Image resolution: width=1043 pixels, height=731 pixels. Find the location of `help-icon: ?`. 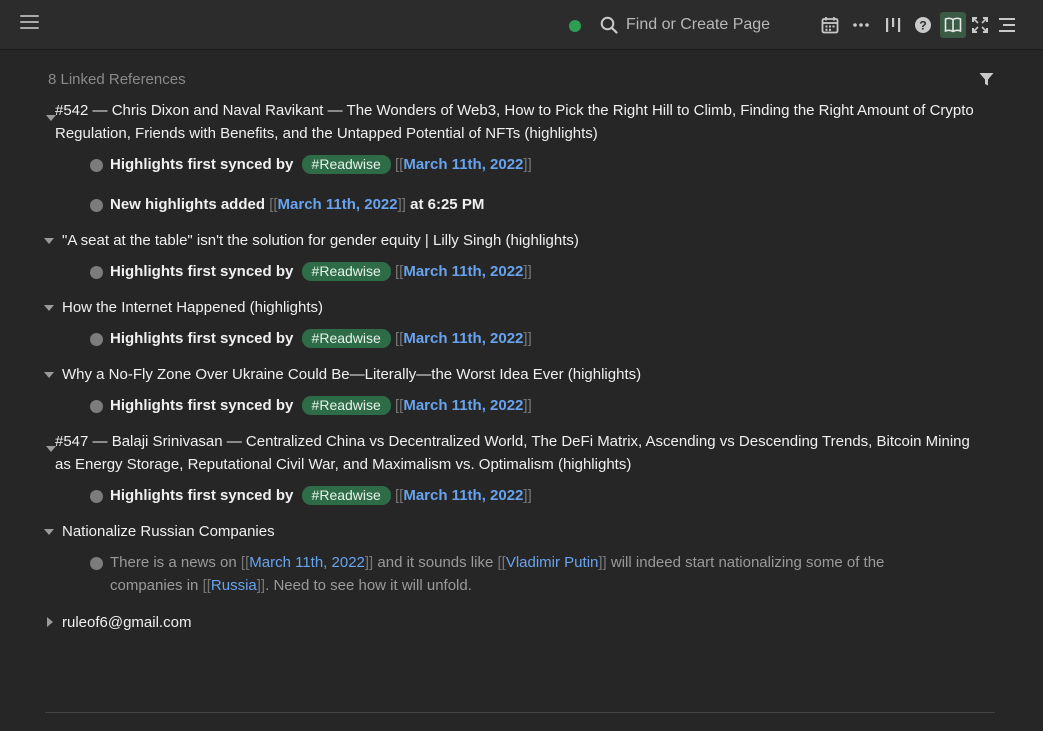

help-icon: ? is located at coordinates (923, 25).